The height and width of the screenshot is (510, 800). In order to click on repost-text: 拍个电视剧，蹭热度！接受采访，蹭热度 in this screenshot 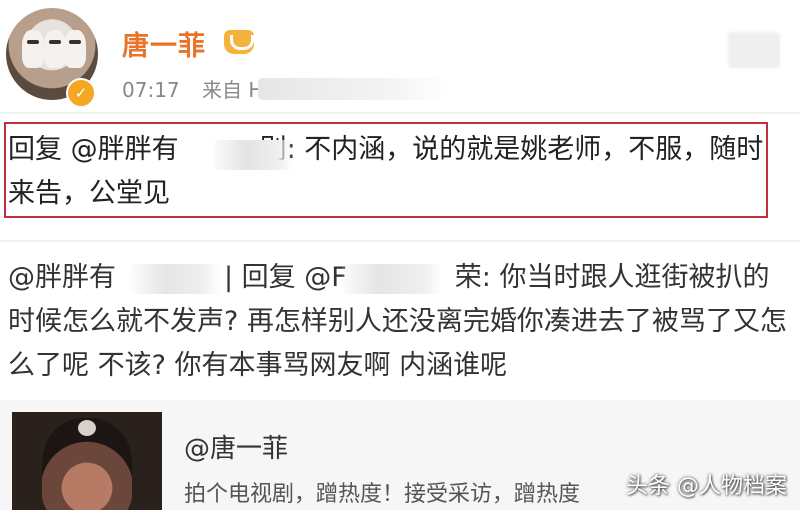, I will do `click(382, 494)`.